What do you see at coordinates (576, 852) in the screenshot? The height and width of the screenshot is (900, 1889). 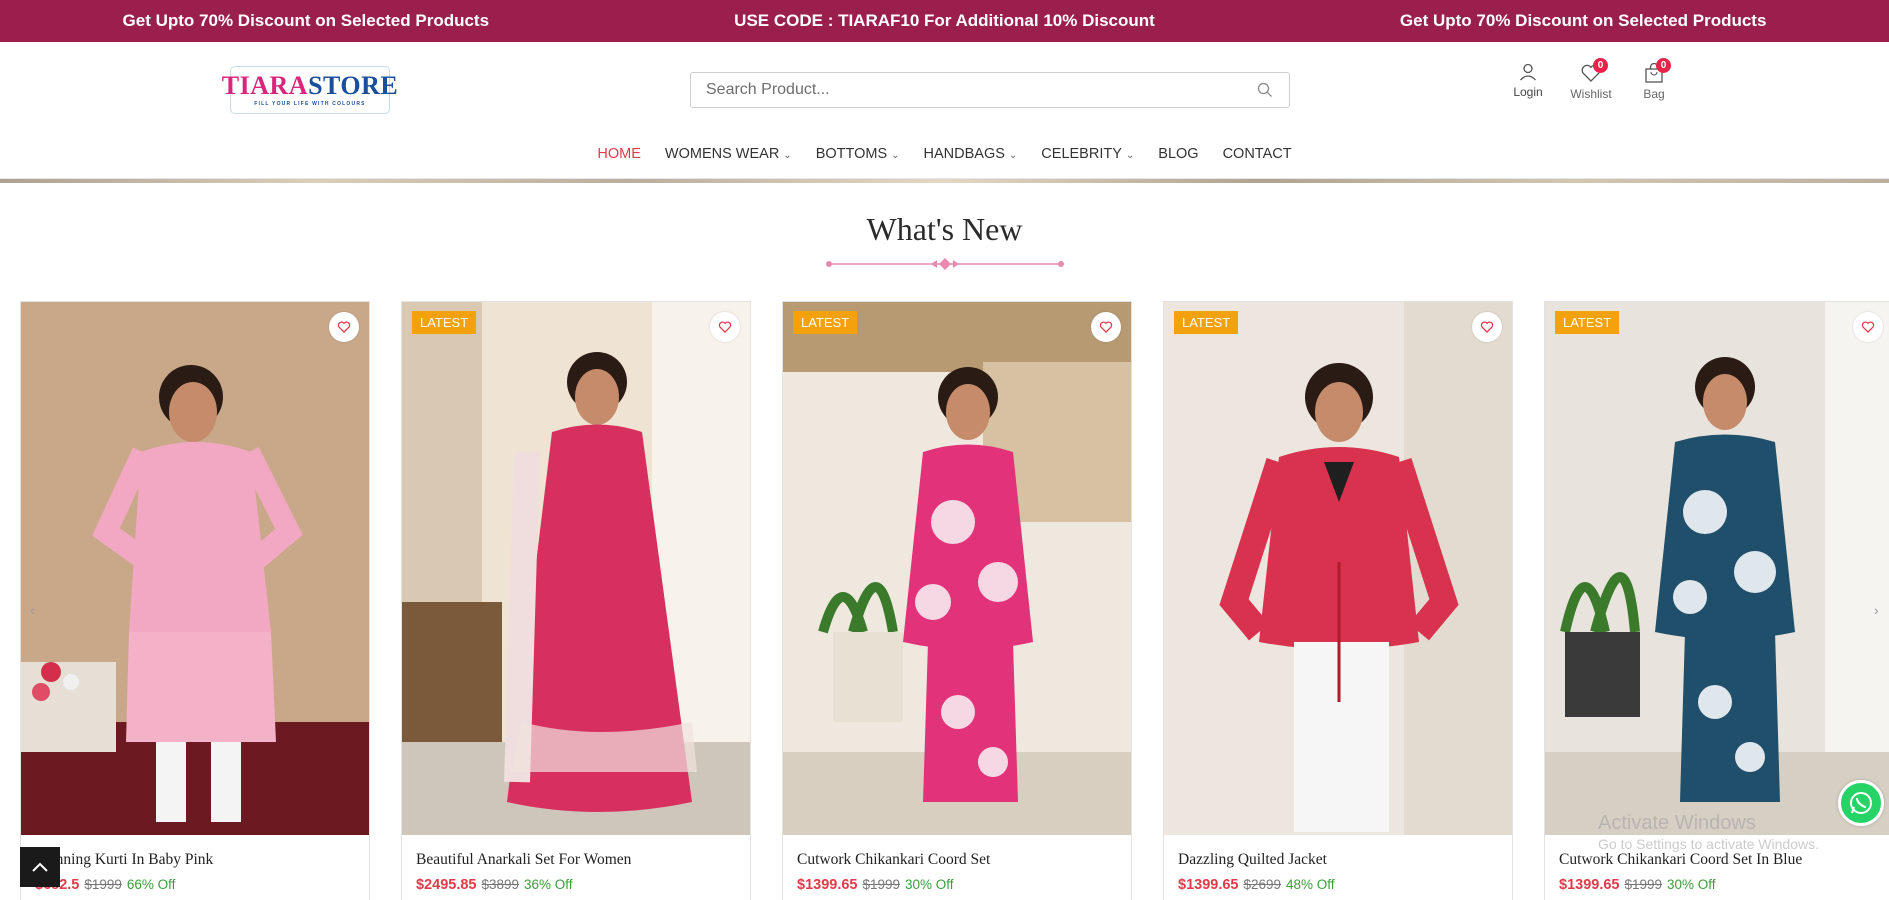 I see `product-name: Beautiful Anarkali Set For Women` at bounding box center [576, 852].